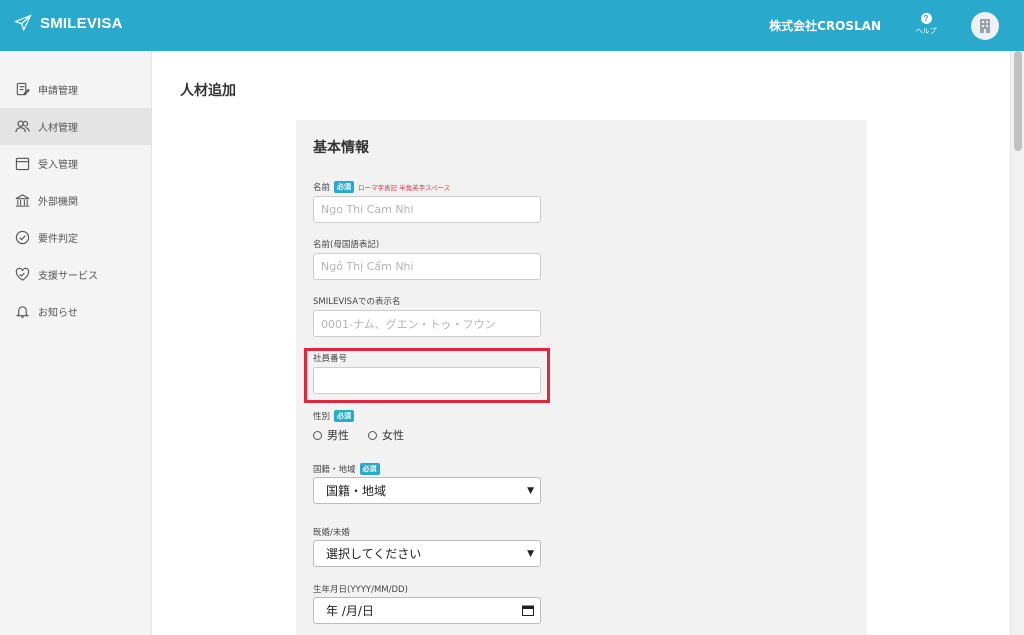  Describe the element at coordinates (22, 126) in the screenshot. I see `people-icon` at that location.